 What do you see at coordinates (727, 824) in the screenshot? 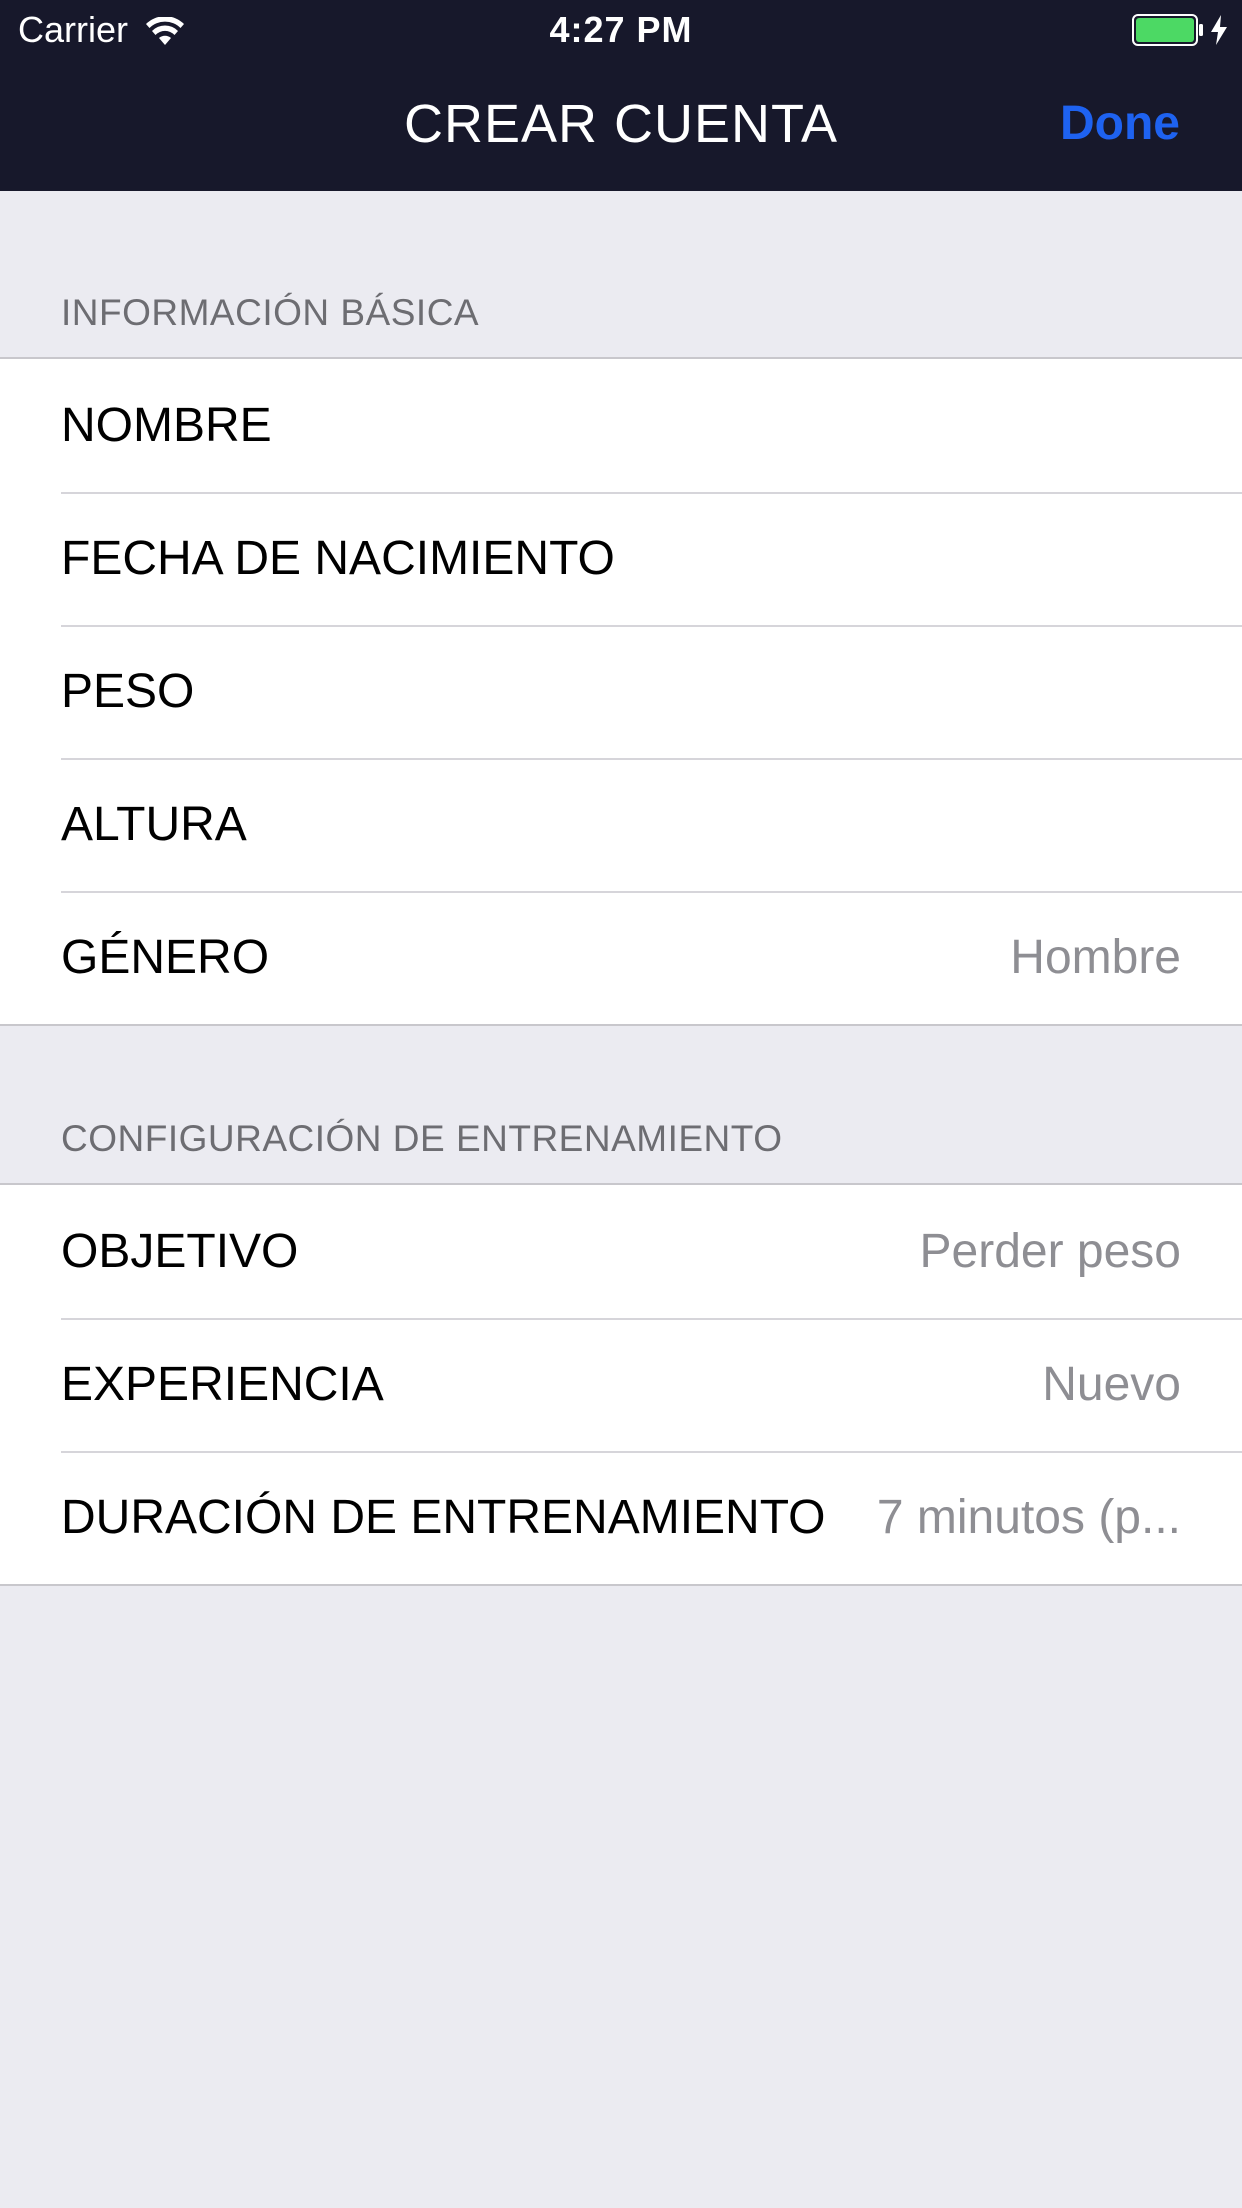
I see `altura-field` at bounding box center [727, 824].